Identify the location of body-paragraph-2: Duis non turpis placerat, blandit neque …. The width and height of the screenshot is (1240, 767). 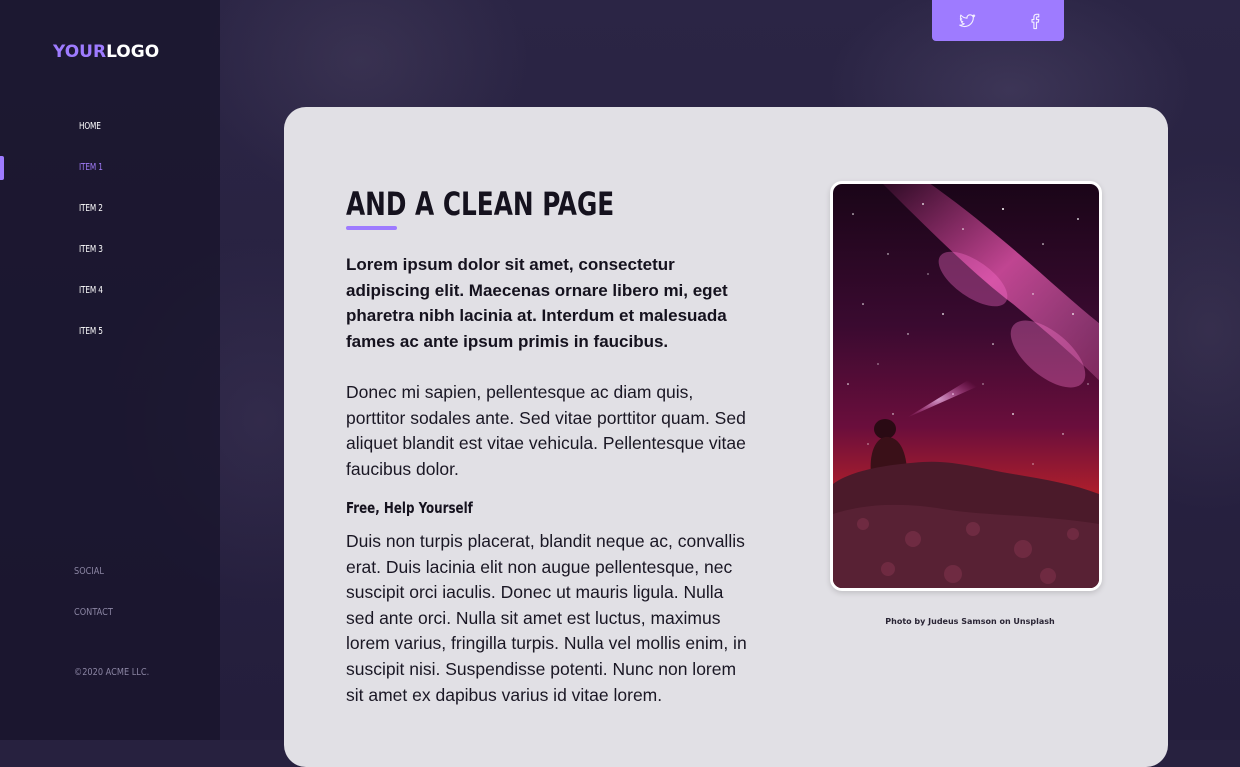
(546, 618).